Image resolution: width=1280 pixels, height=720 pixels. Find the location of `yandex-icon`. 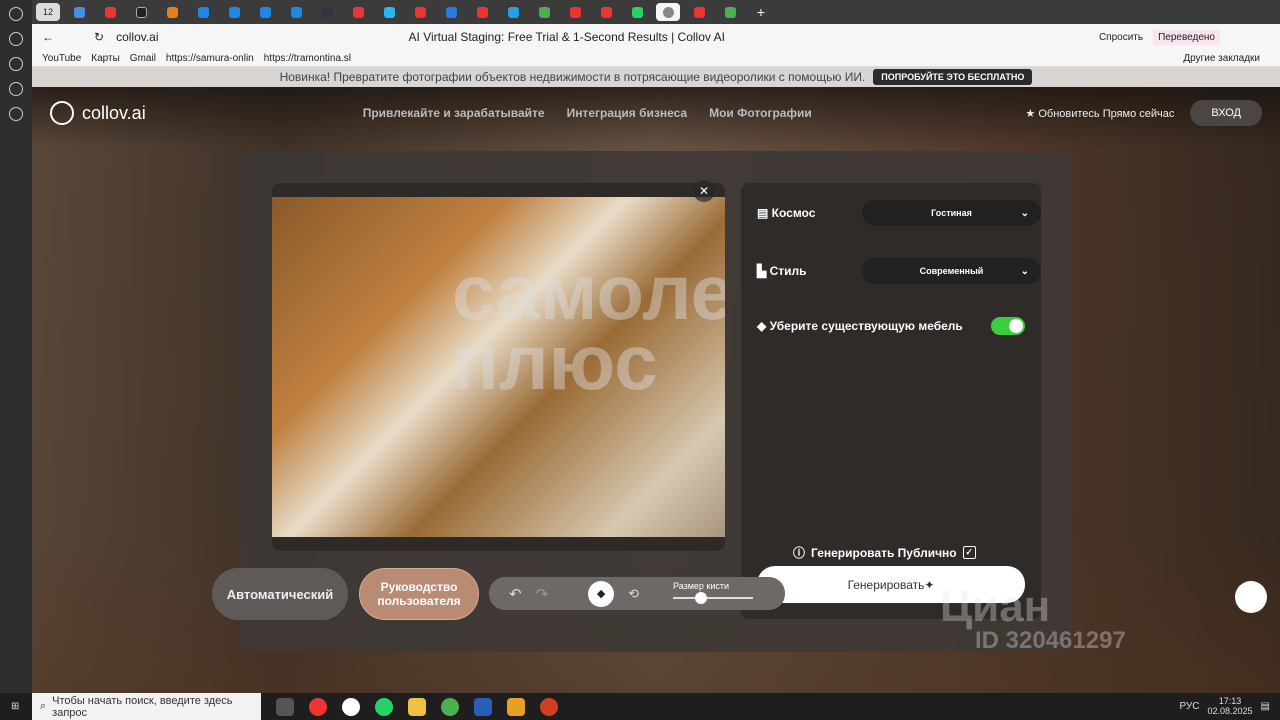

yandex-icon is located at coordinates (318, 706).